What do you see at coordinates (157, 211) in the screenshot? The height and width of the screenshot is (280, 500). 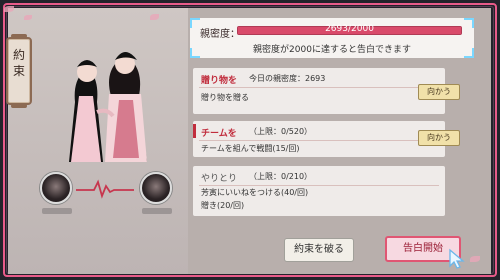 I see `hero-name` at bounding box center [157, 211].